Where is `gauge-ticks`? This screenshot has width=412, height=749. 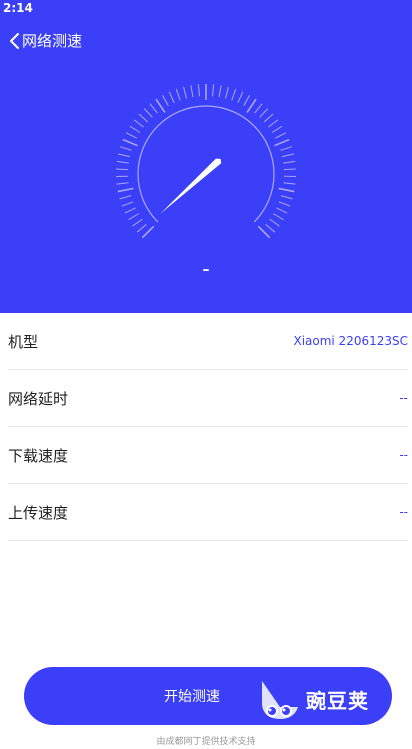
gauge-ticks is located at coordinates (206, 161).